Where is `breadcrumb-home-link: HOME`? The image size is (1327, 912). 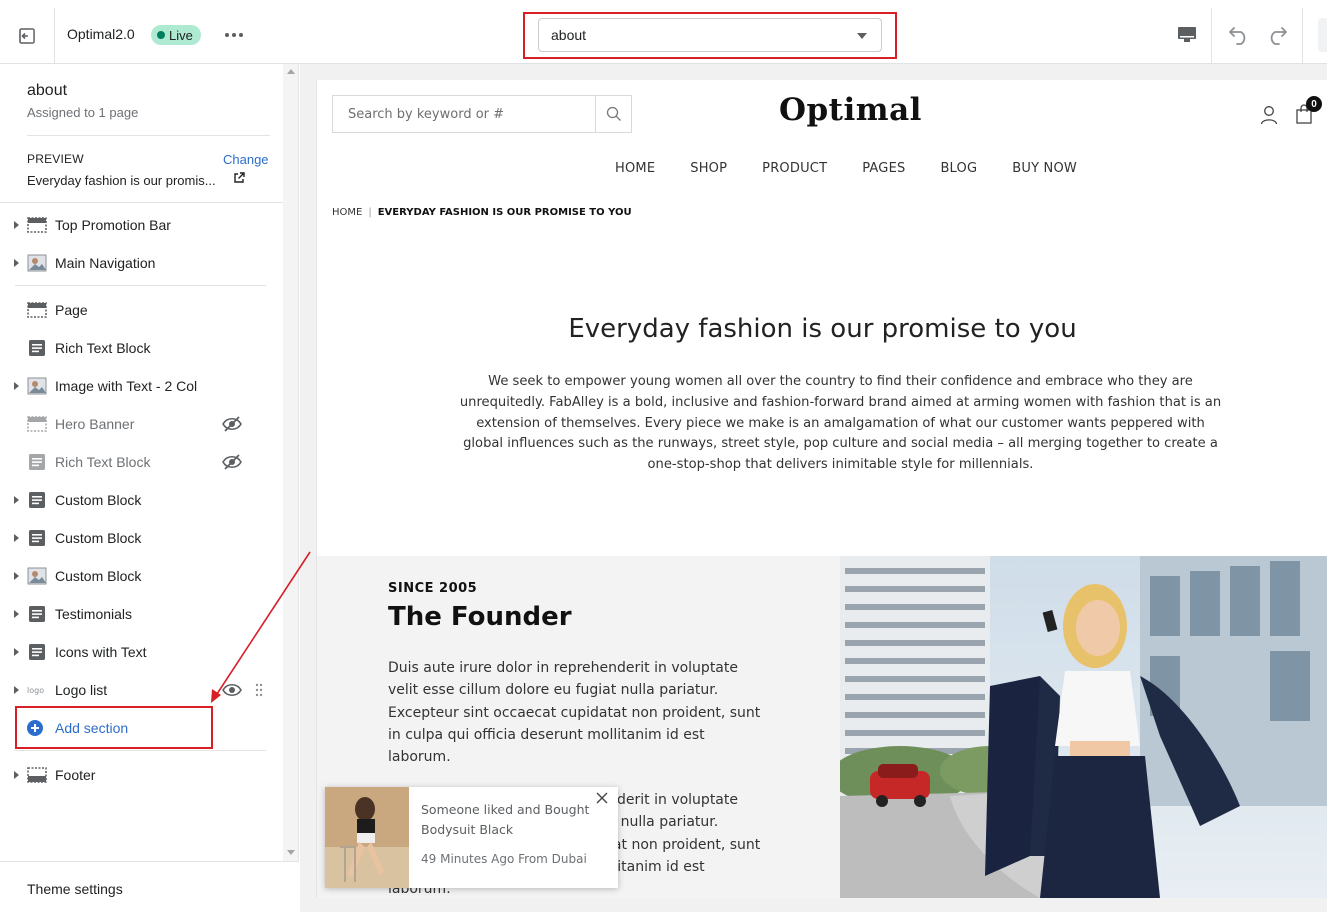
breadcrumb-home-link: HOME is located at coordinates (347, 212).